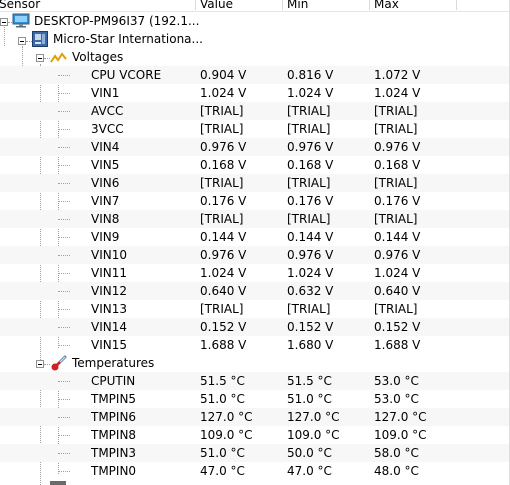 The width and height of the screenshot is (510, 485). What do you see at coordinates (126, 75) in the screenshot?
I see `sensor-name: CPU VCORE` at bounding box center [126, 75].